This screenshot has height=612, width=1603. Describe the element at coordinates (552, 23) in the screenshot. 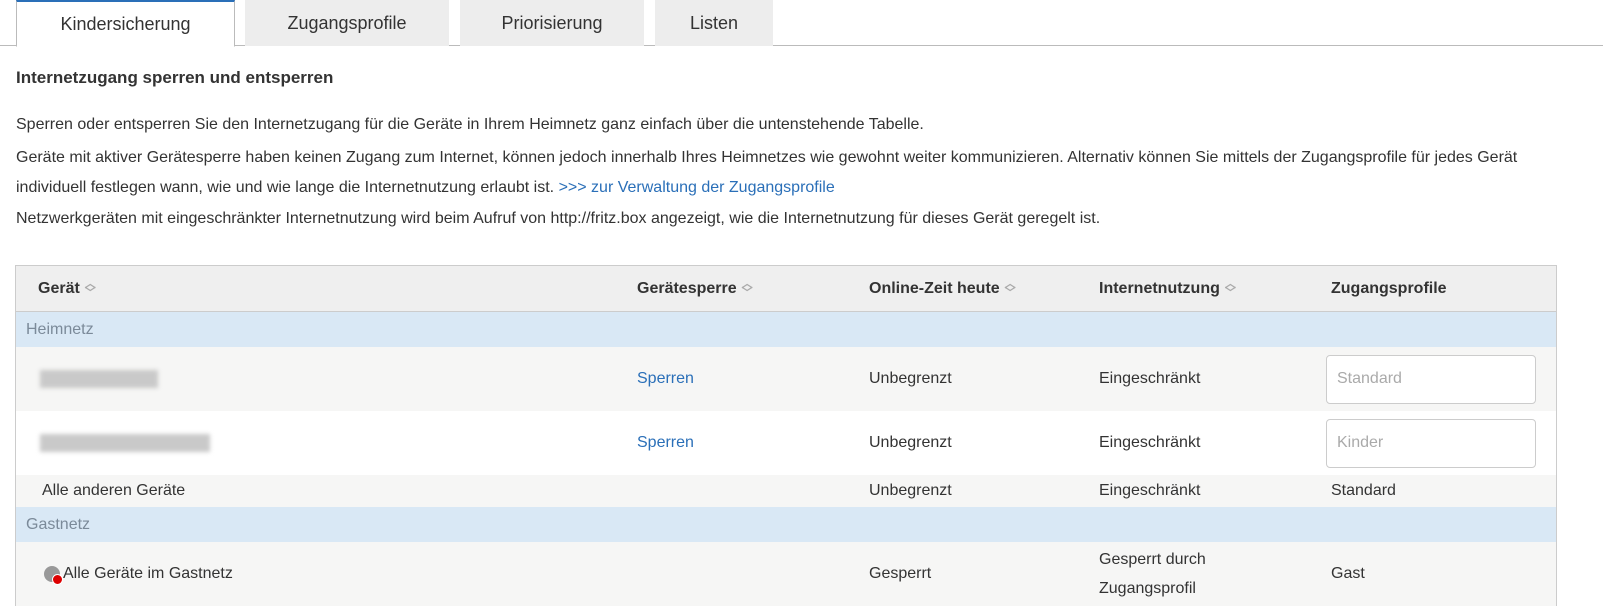

I see `tab-priorisierung: Priorisierung` at that location.